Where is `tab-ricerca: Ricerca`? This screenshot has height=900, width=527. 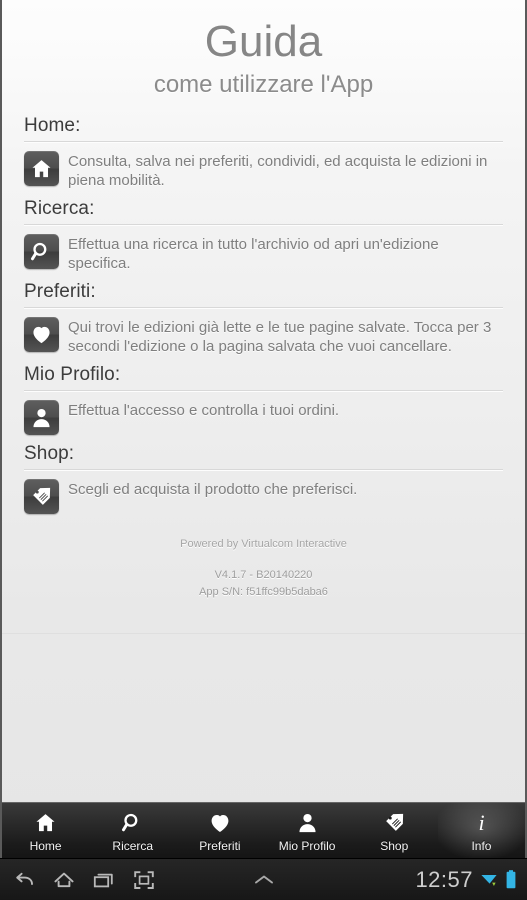 tab-ricerca: Ricerca is located at coordinates (132, 830).